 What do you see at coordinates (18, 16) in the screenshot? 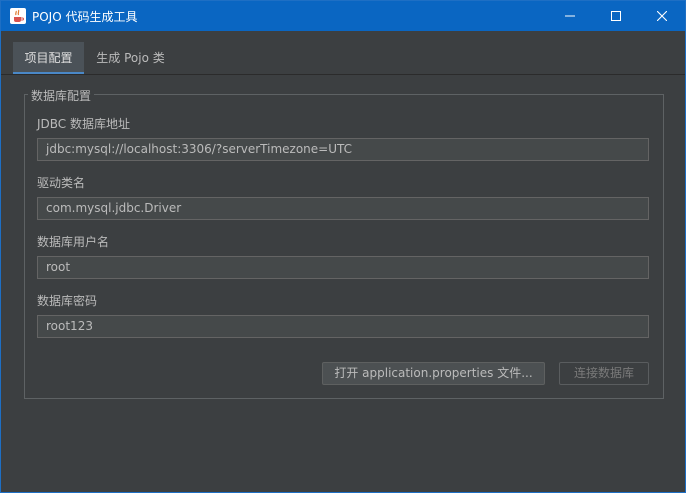
I see `java-cup-icon` at bounding box center [18, 16].